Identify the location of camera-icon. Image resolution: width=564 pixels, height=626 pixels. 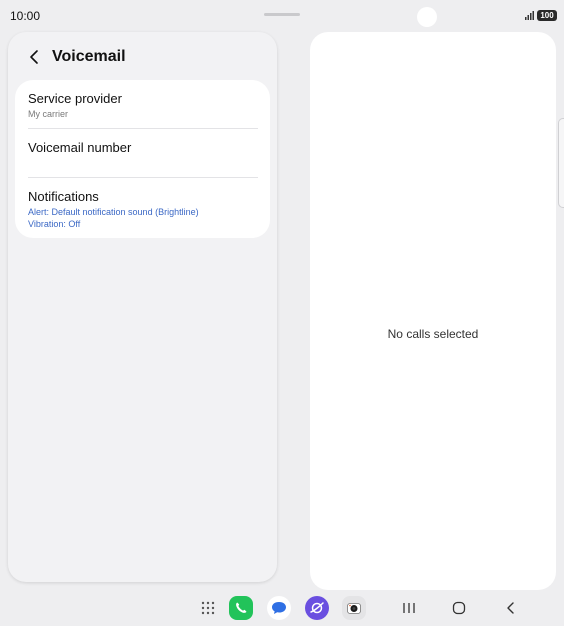
(354, 608).